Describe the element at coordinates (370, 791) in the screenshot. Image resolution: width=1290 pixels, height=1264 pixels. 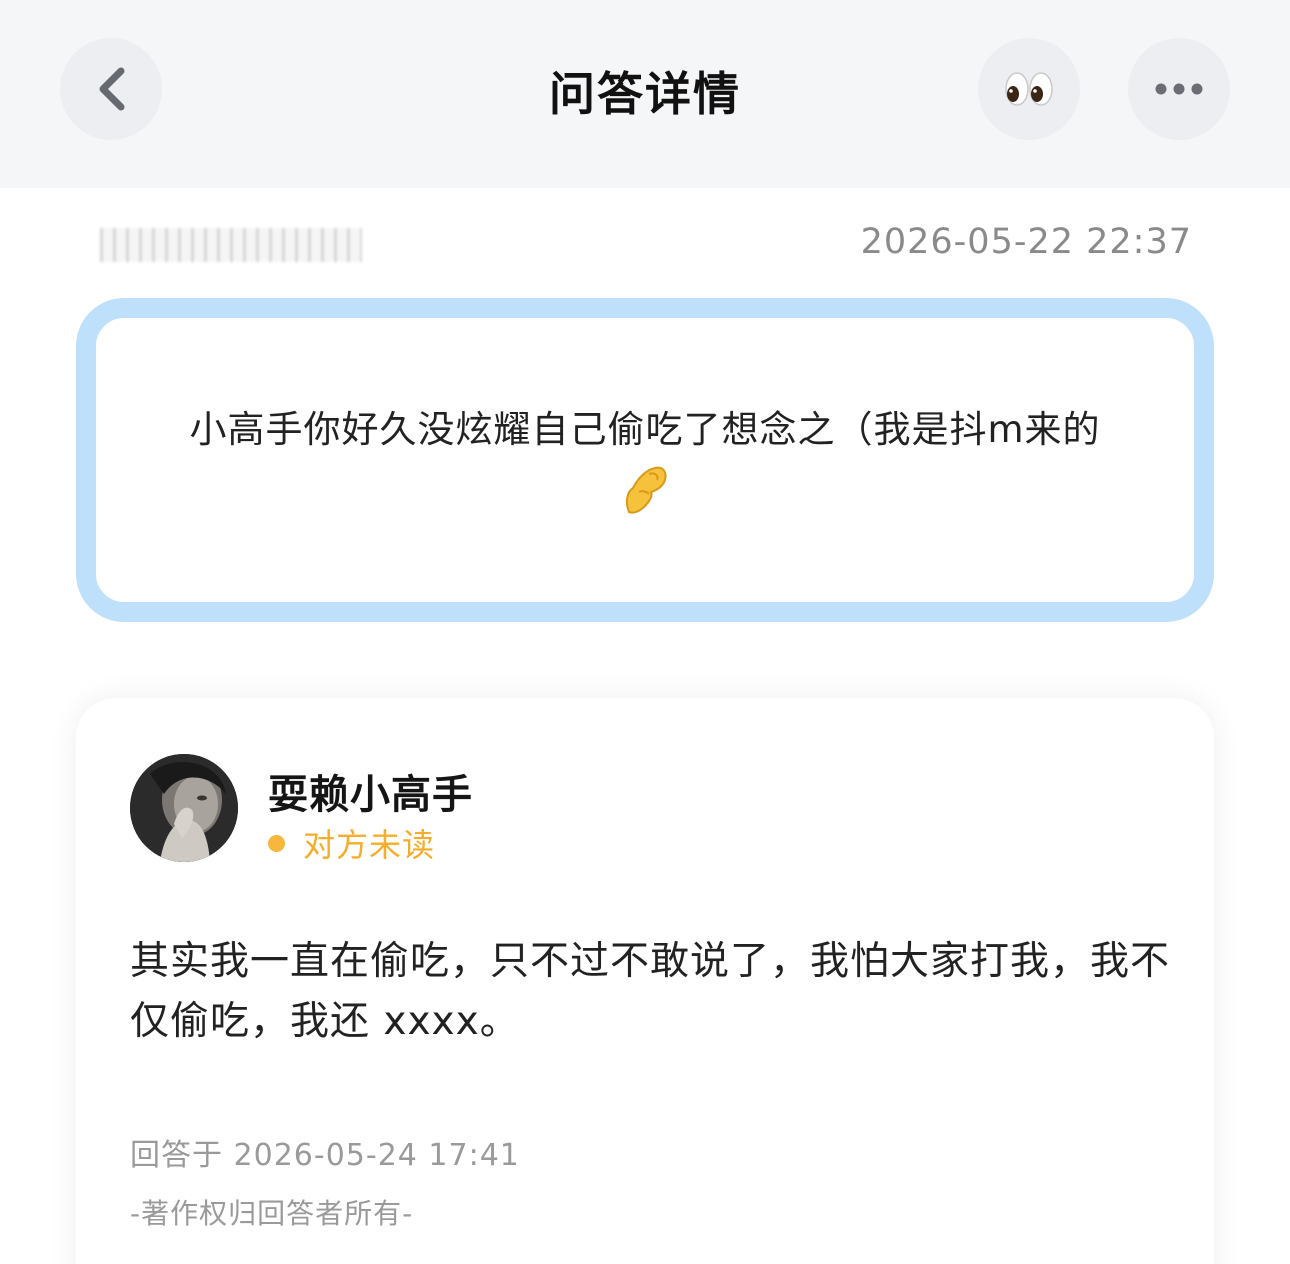
I see `answerer-name: 耍赖小高手` at that location.